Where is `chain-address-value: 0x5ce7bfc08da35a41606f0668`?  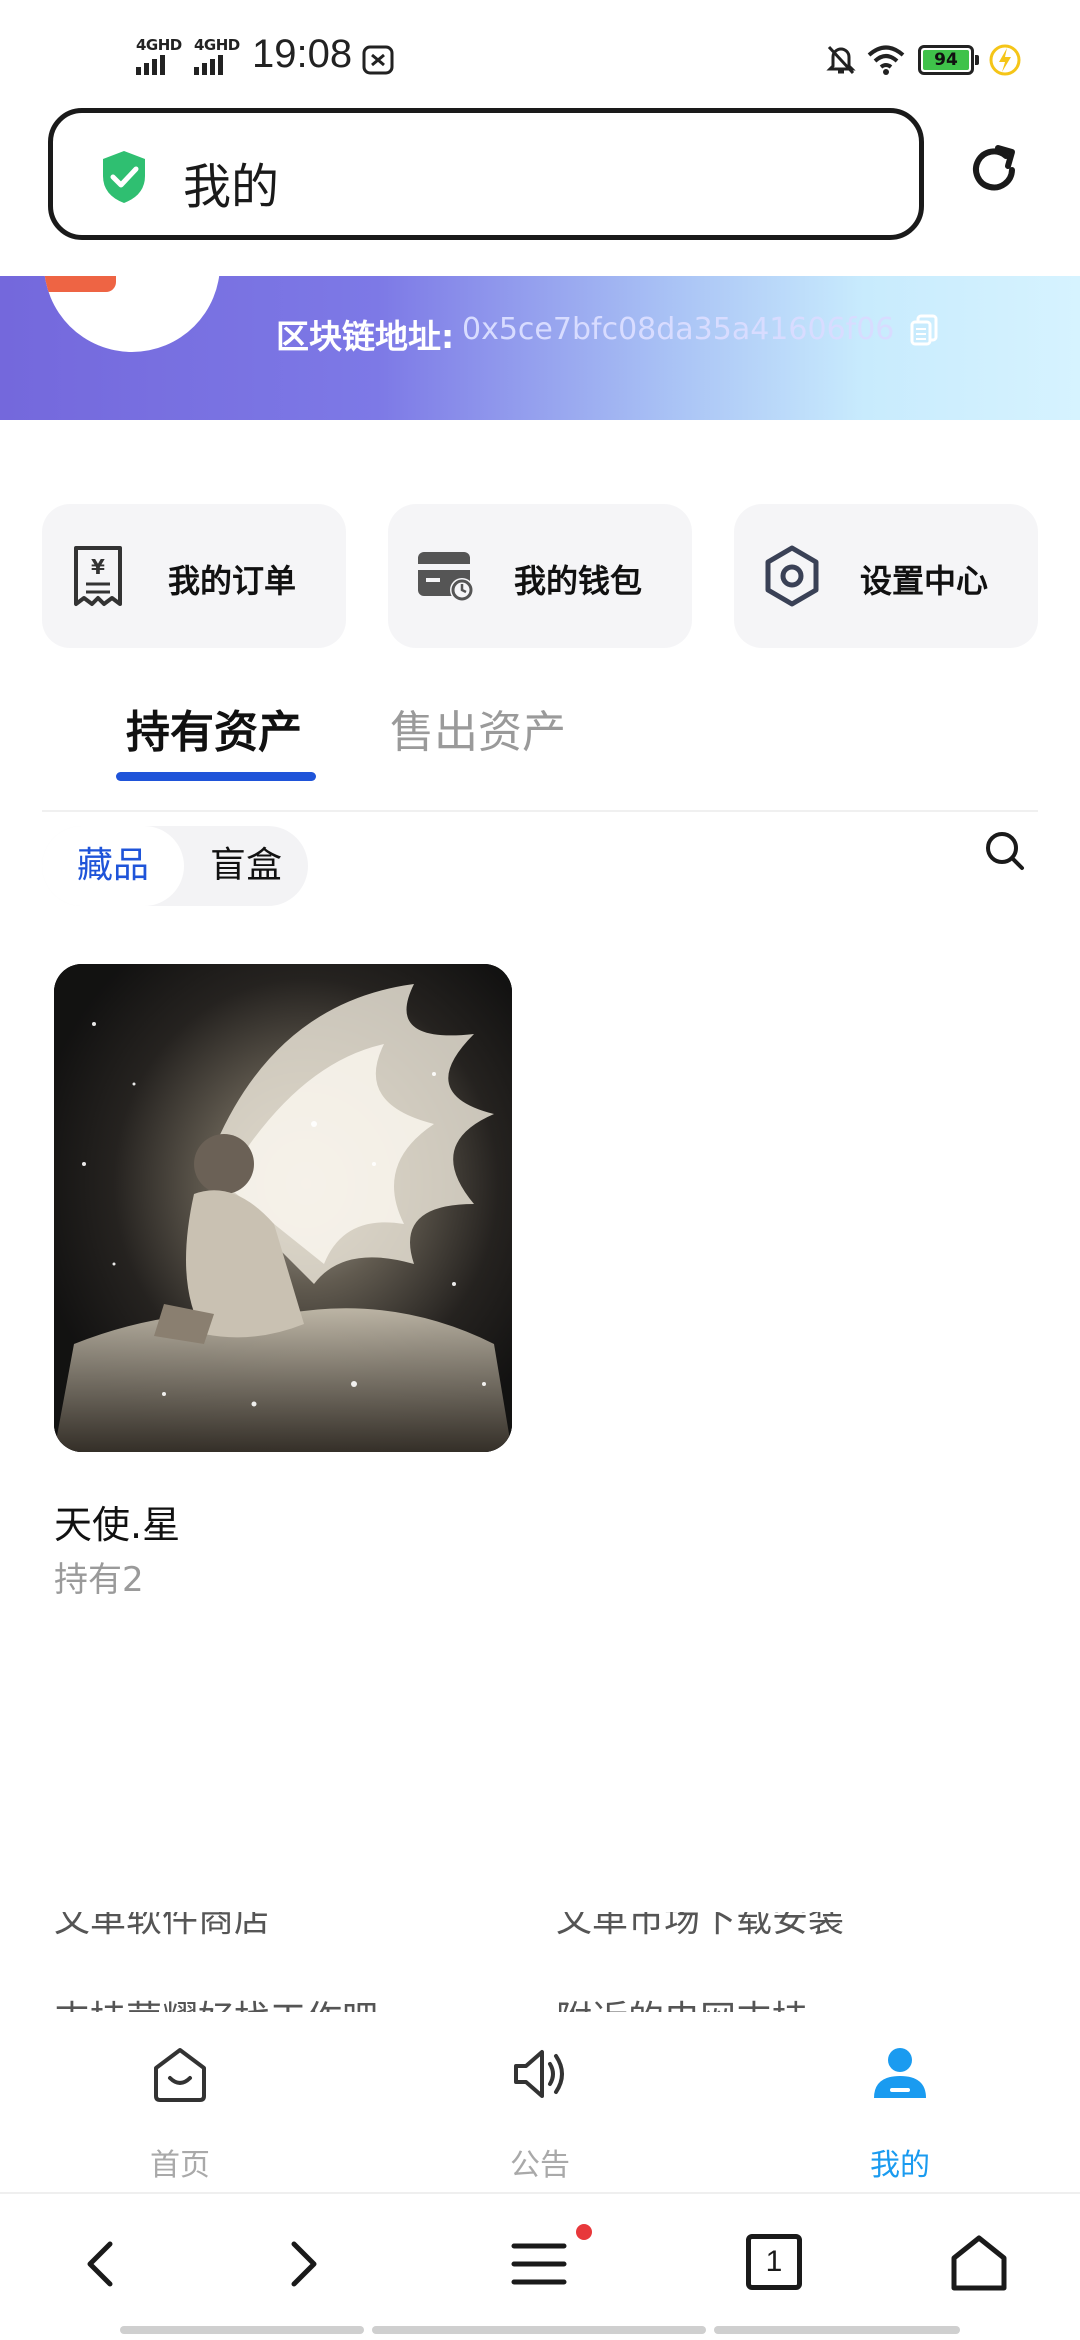 chain-address-value: 0x5ce7bfc08da35a41606f0668 is located at coordinates (679, 329).